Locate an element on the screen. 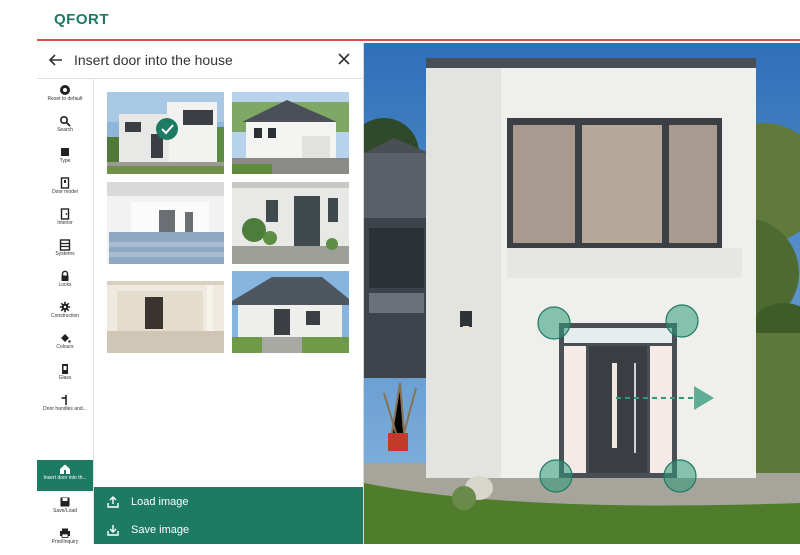 The width and height of the screenshot is (800, 555). rail-item-glass: Glass is located at coordinates (65, 375).